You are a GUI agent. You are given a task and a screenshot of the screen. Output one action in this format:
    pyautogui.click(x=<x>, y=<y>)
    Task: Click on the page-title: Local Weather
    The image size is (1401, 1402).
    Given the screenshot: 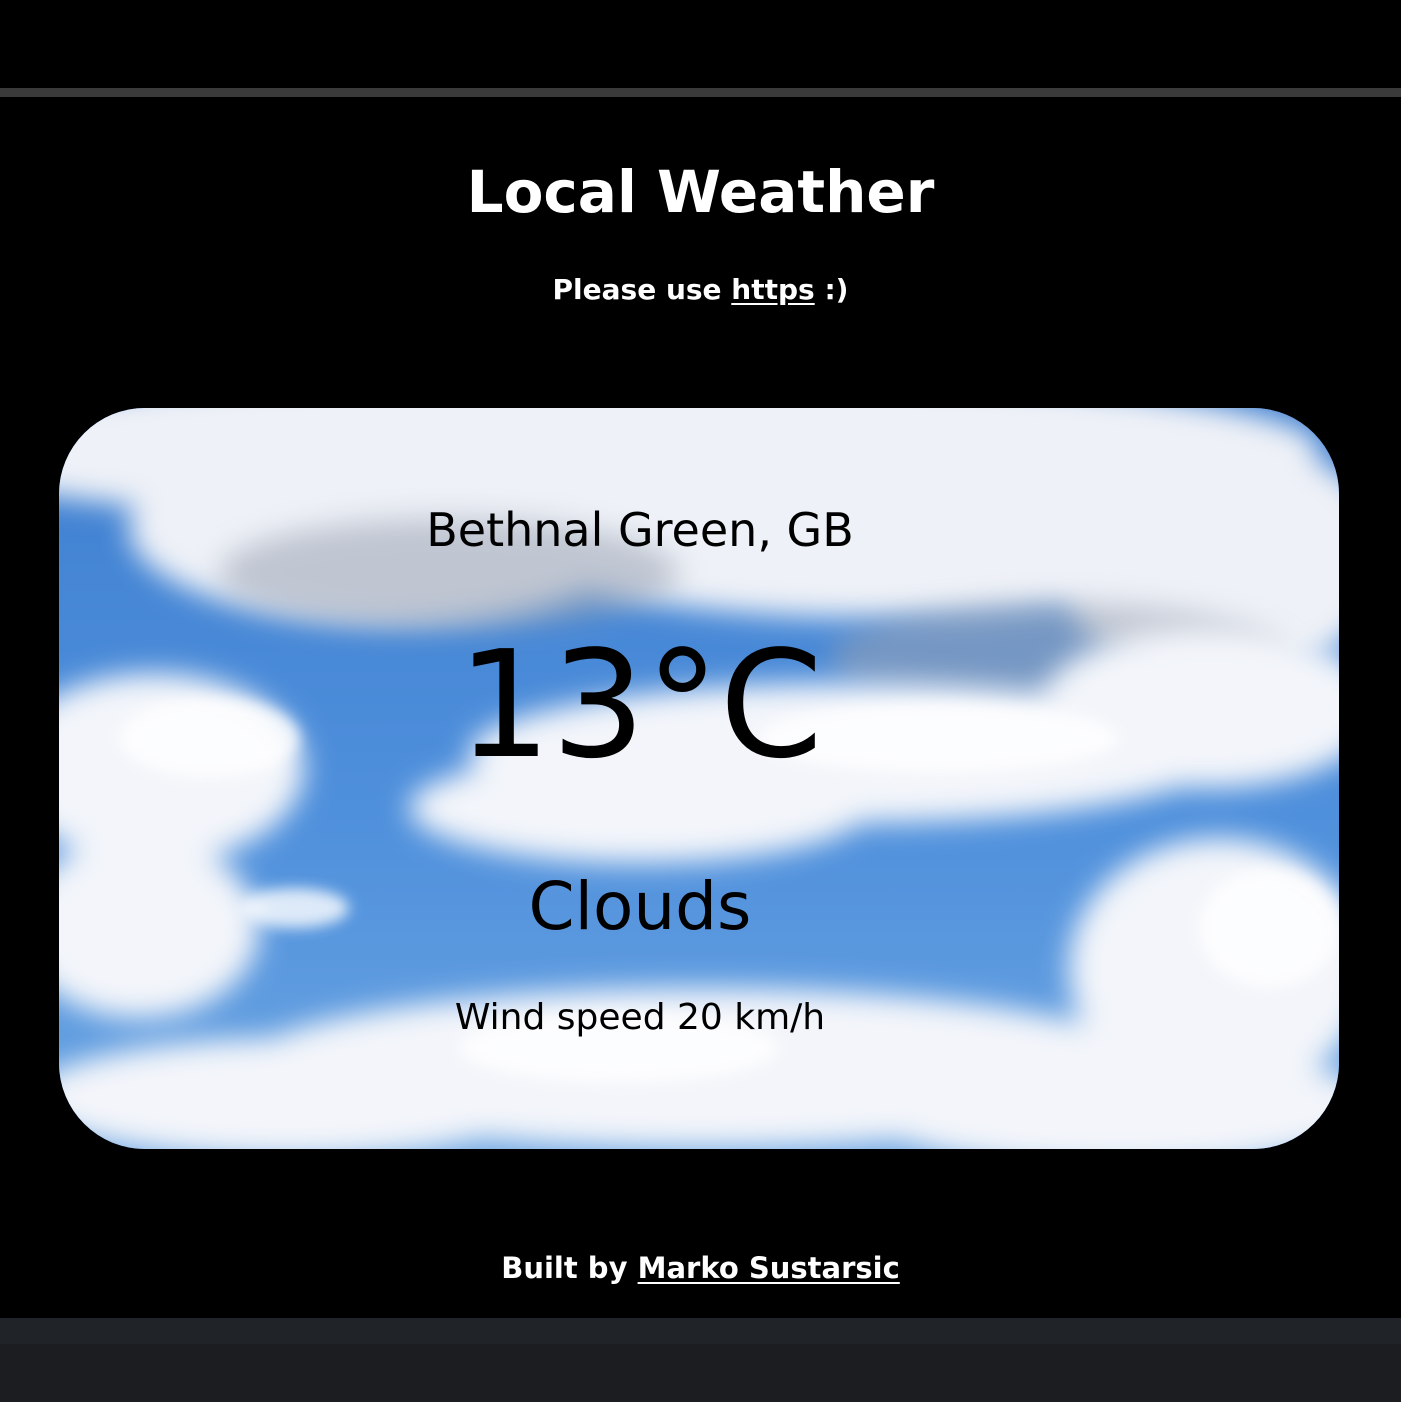 What is the action you would take?
    pyautogui.click(x=700, y=192)
    